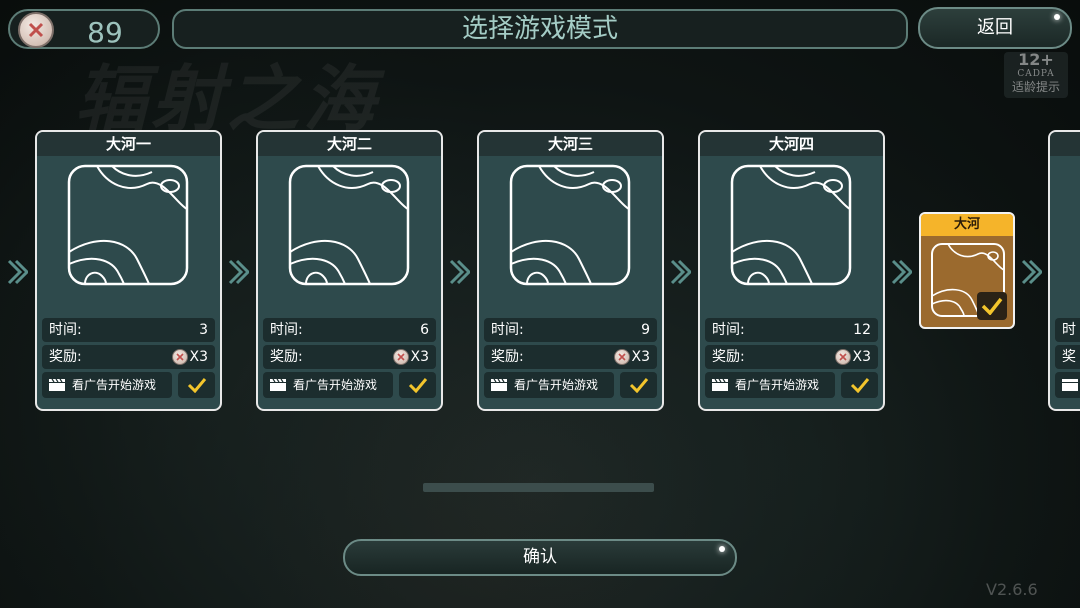  What do you see at coordinates (1035, 87) in the screenshot?
I see `age-rating-tip: 适龄提示` at bounding box center [1035, 87].